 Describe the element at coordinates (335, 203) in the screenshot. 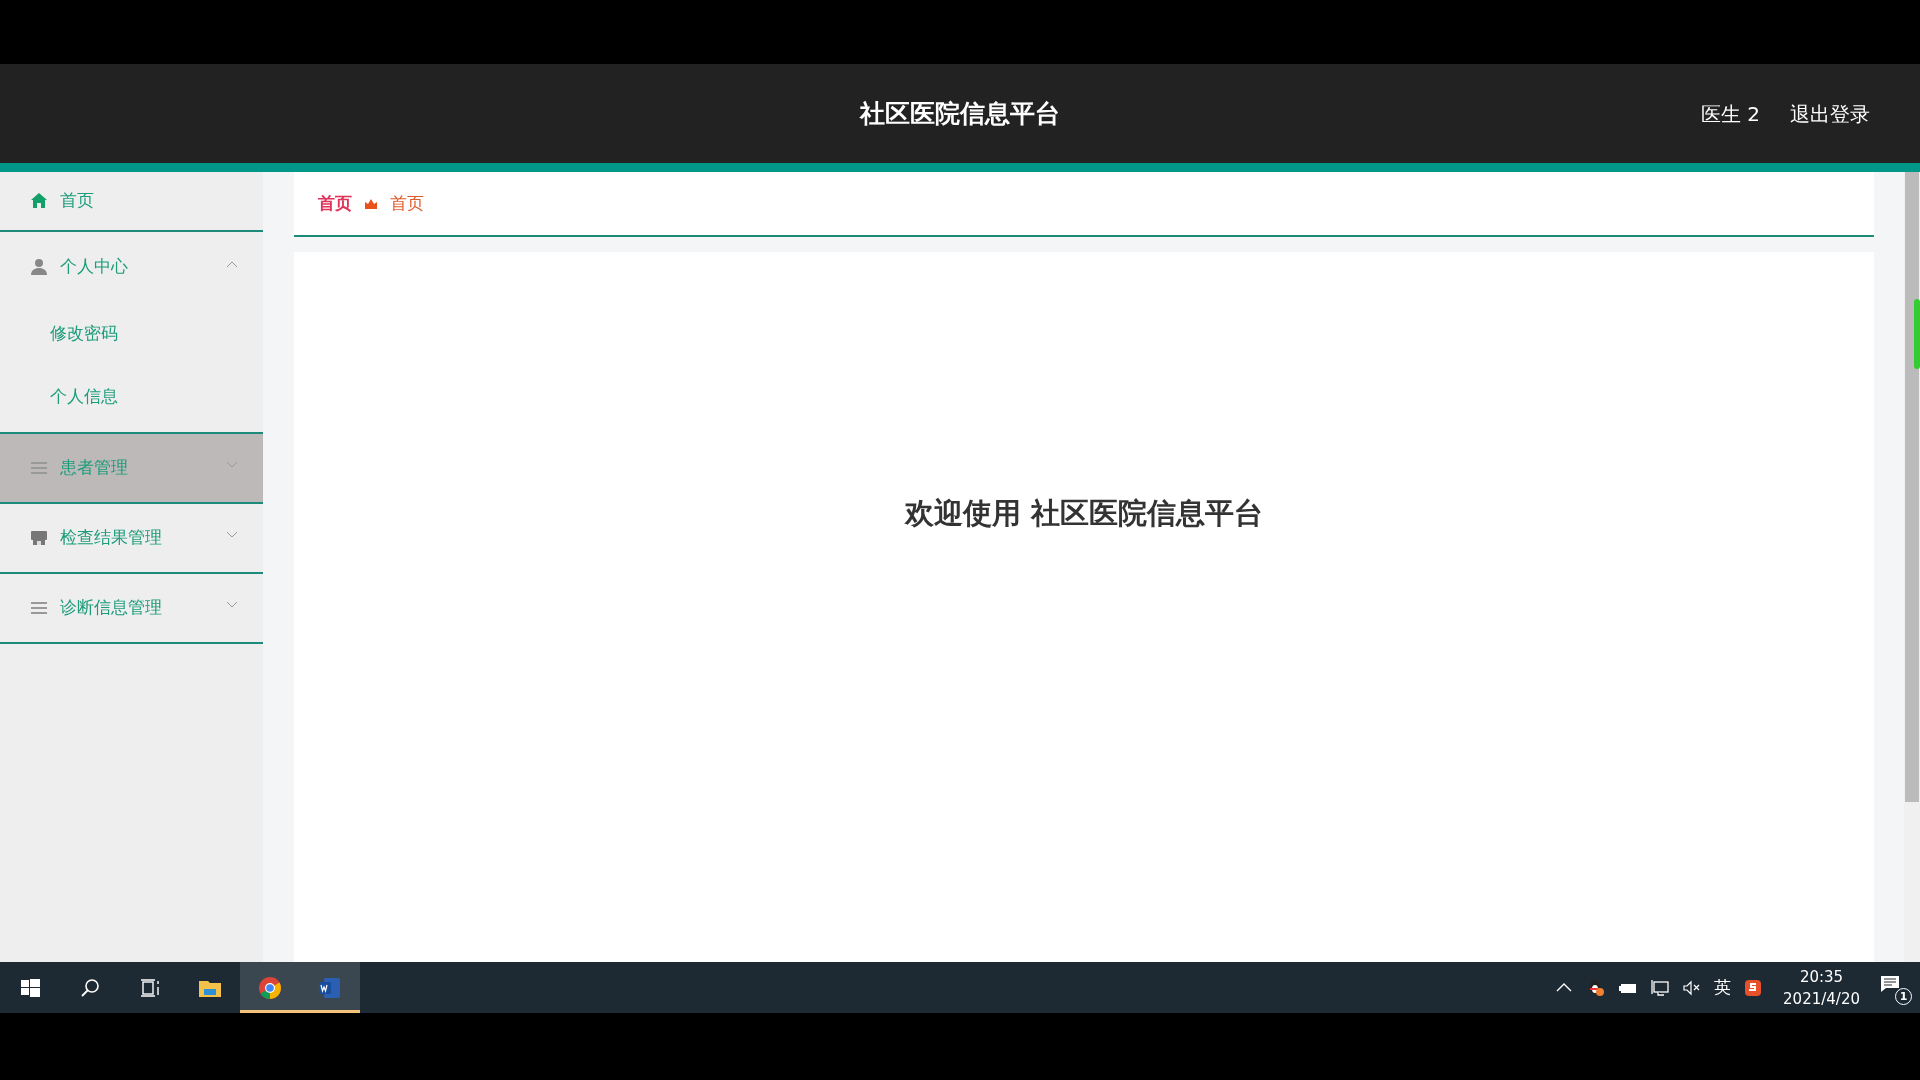

I see `breadcrumb-link: 首页` at that location.